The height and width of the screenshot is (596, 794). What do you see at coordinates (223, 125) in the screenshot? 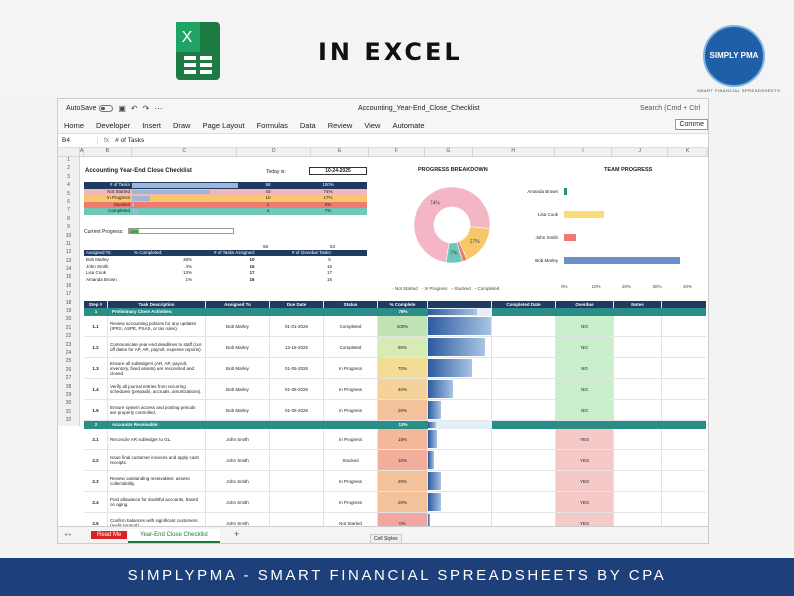
I see `tab-page-layout: Page Layout` at bounding box center [223, 125].